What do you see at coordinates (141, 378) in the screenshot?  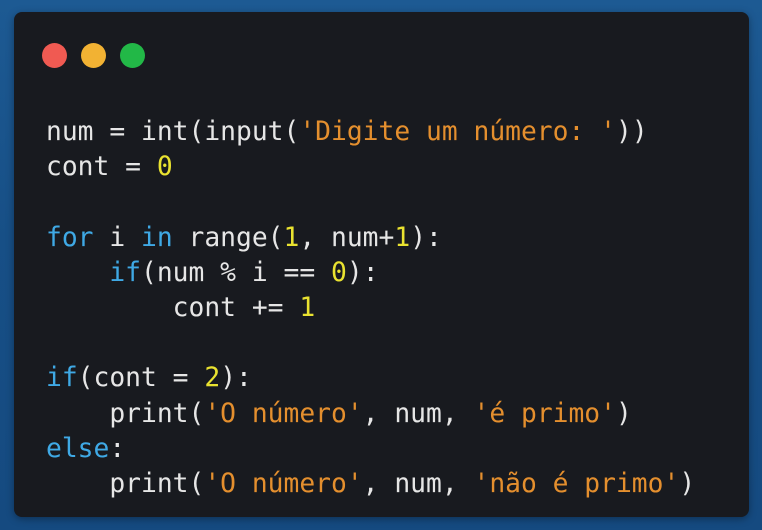 I see `code-token: (cont =` at bounding box center [141, 378].